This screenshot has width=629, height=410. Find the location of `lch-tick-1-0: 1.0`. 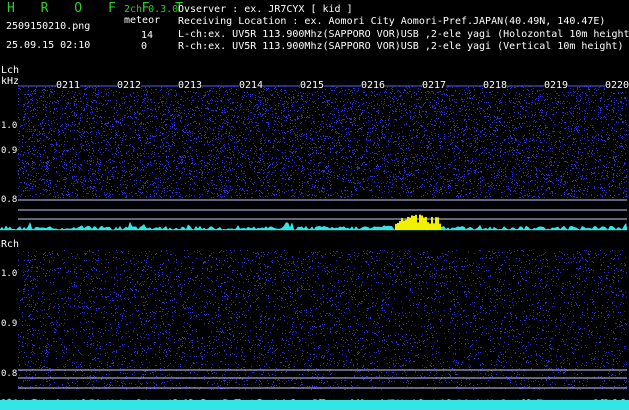

lch-tick-1-0: 1.0 is located at coordinates (9, 126).